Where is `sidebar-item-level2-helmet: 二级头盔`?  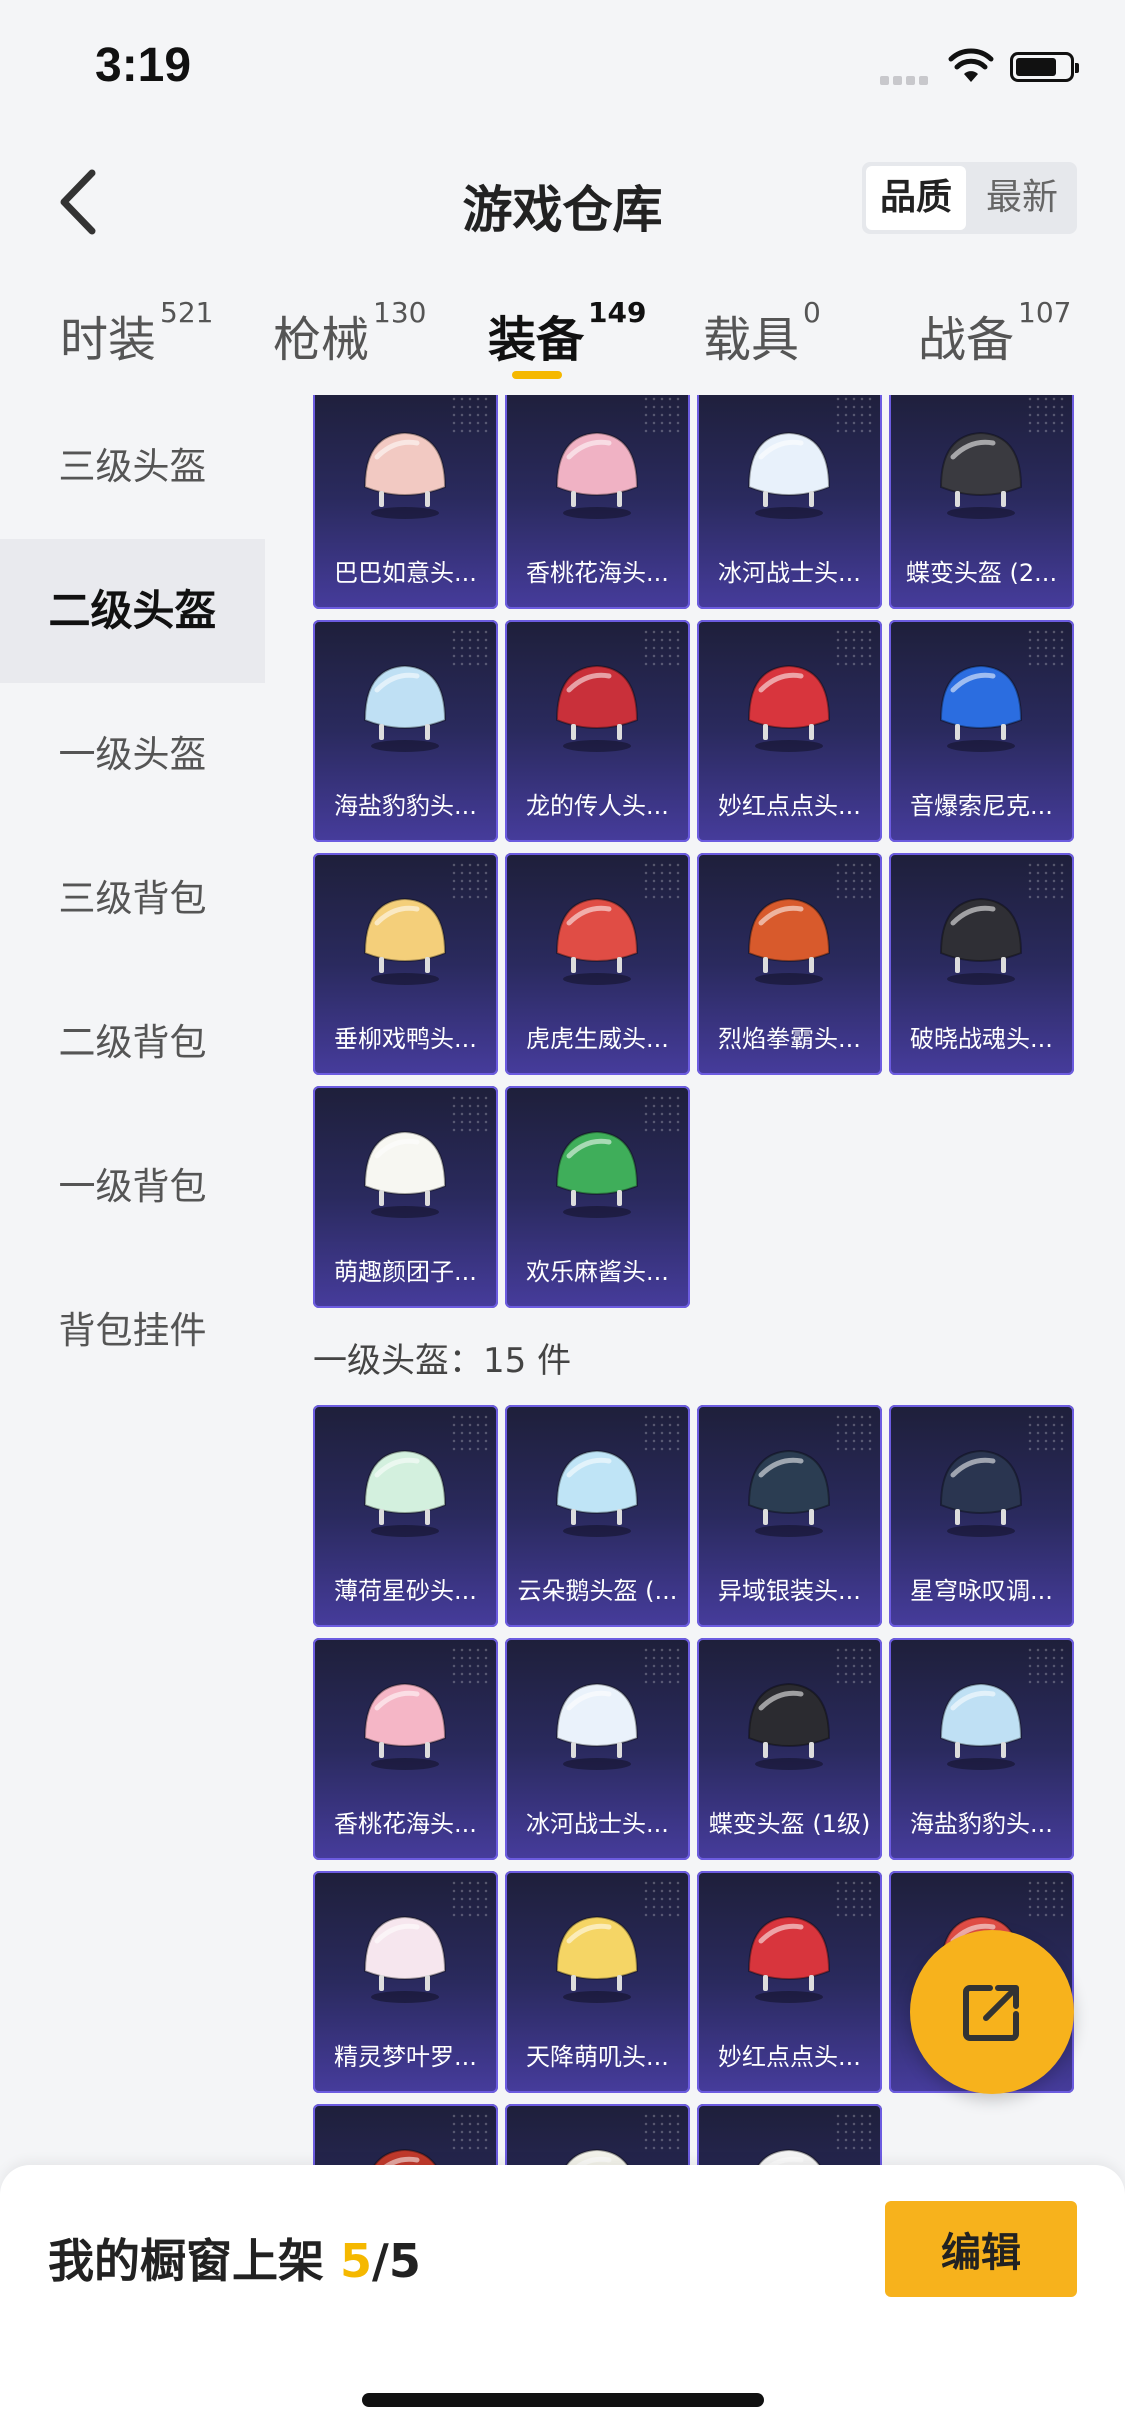 sidebar-item-level2-helmet: 二级头盔 is located at coordinates (132, 611).